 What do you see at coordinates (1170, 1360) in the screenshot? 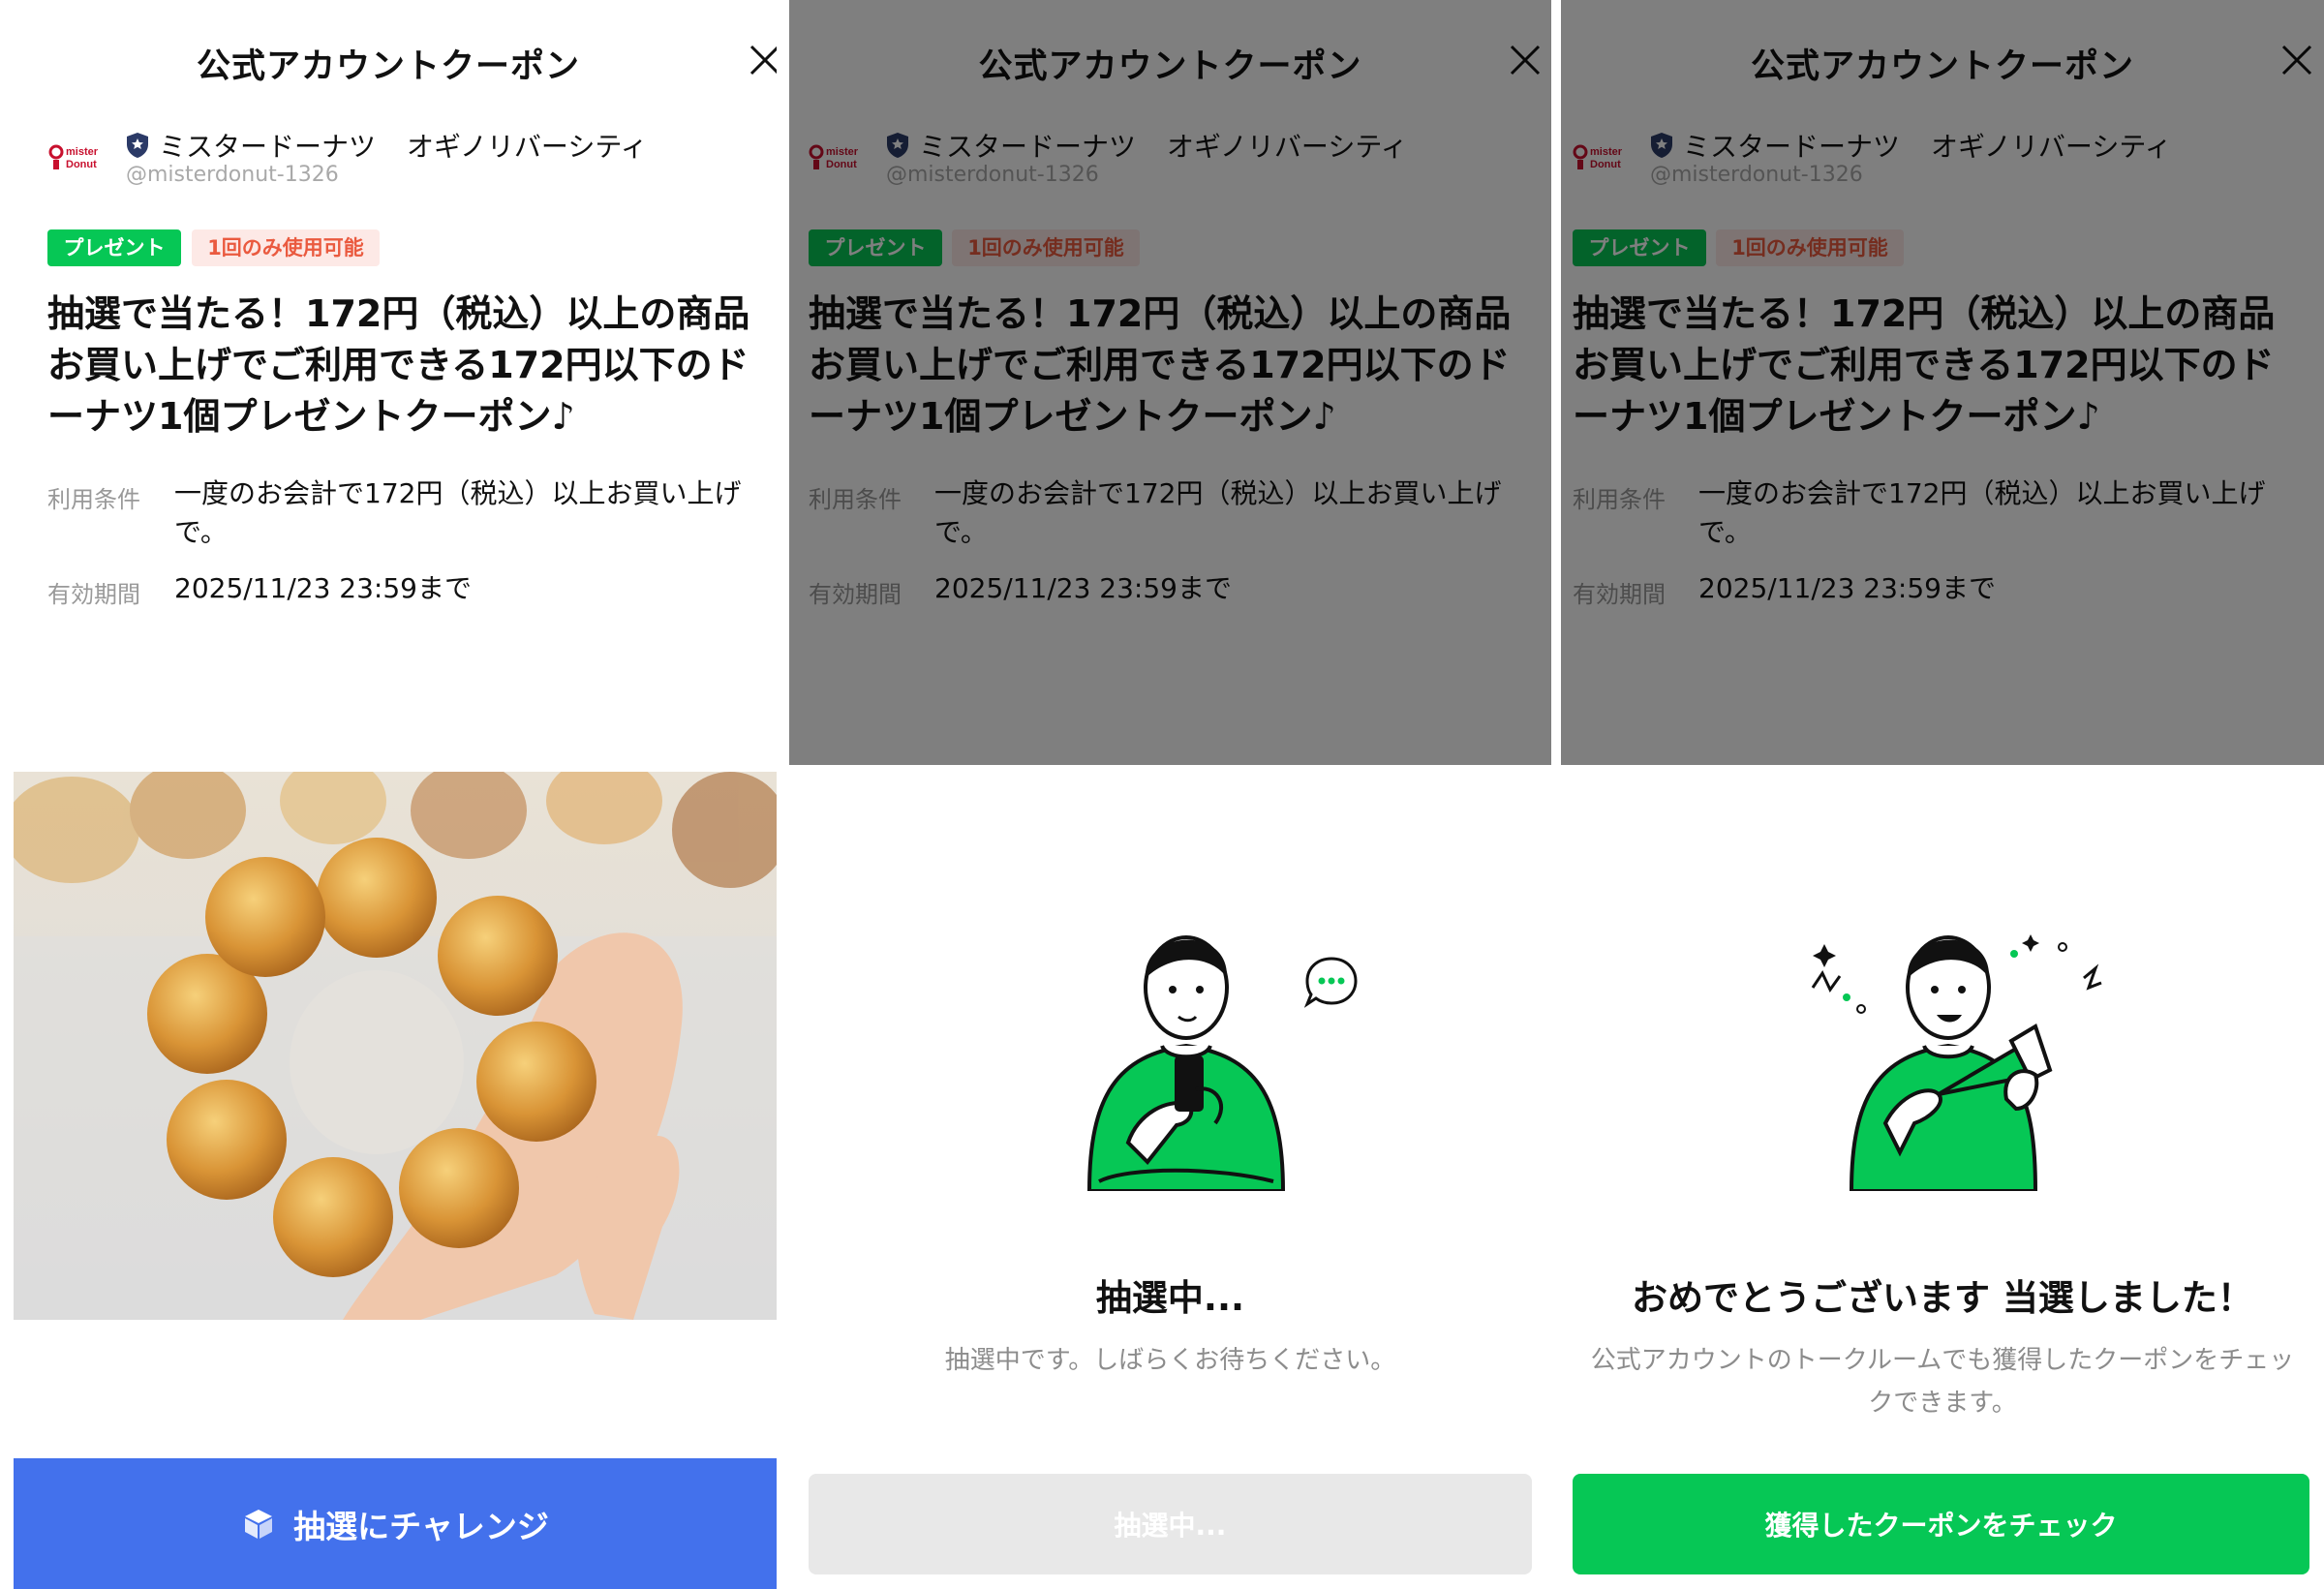
I see `status-subtitle: 抽選中です。しばらくお待ちください。` at bounding box center [1170, 1360].